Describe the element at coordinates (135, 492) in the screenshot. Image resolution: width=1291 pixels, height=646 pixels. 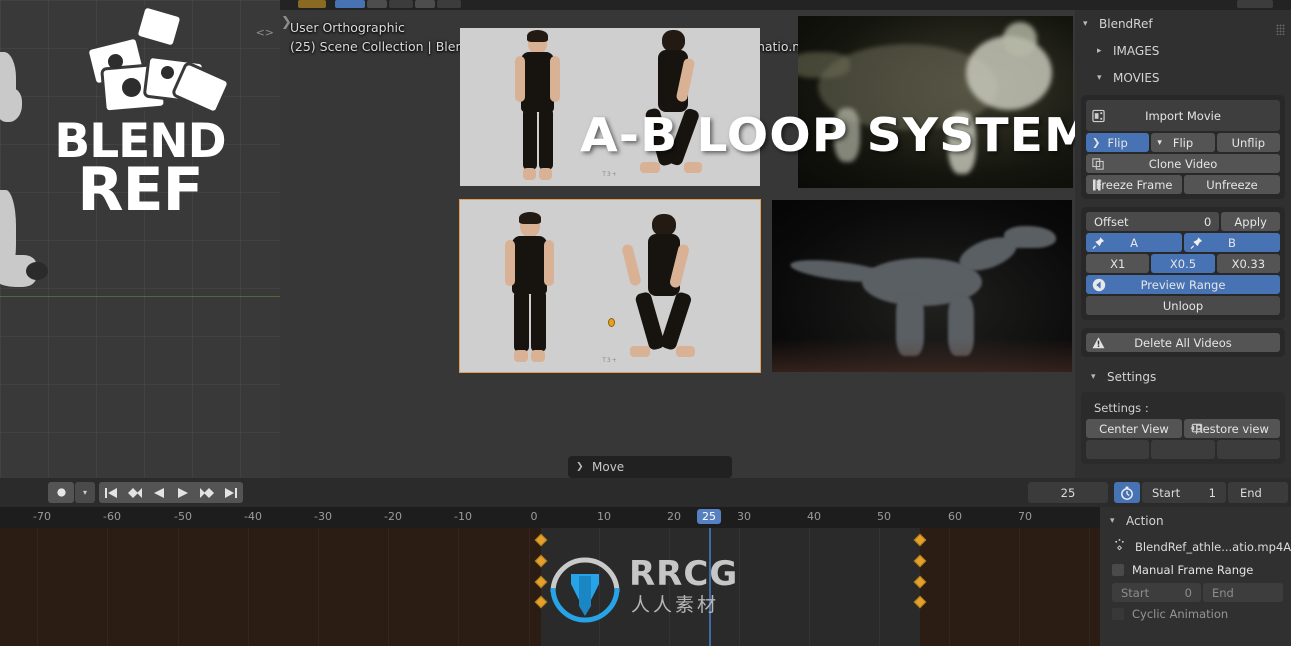
I see `prev-keyframe-button` at that location.